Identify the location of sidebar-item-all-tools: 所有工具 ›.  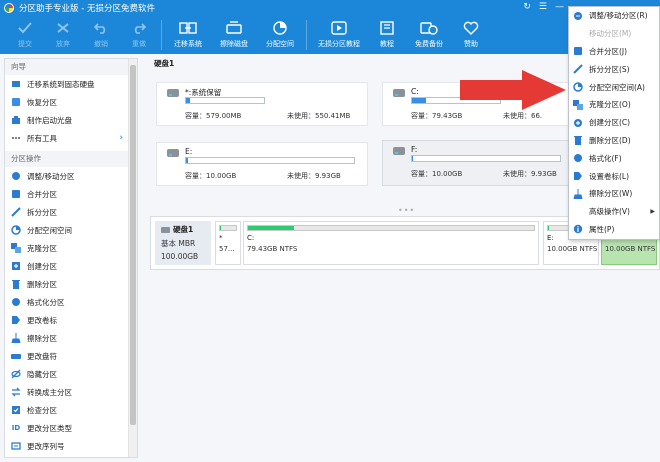
(71, 138).